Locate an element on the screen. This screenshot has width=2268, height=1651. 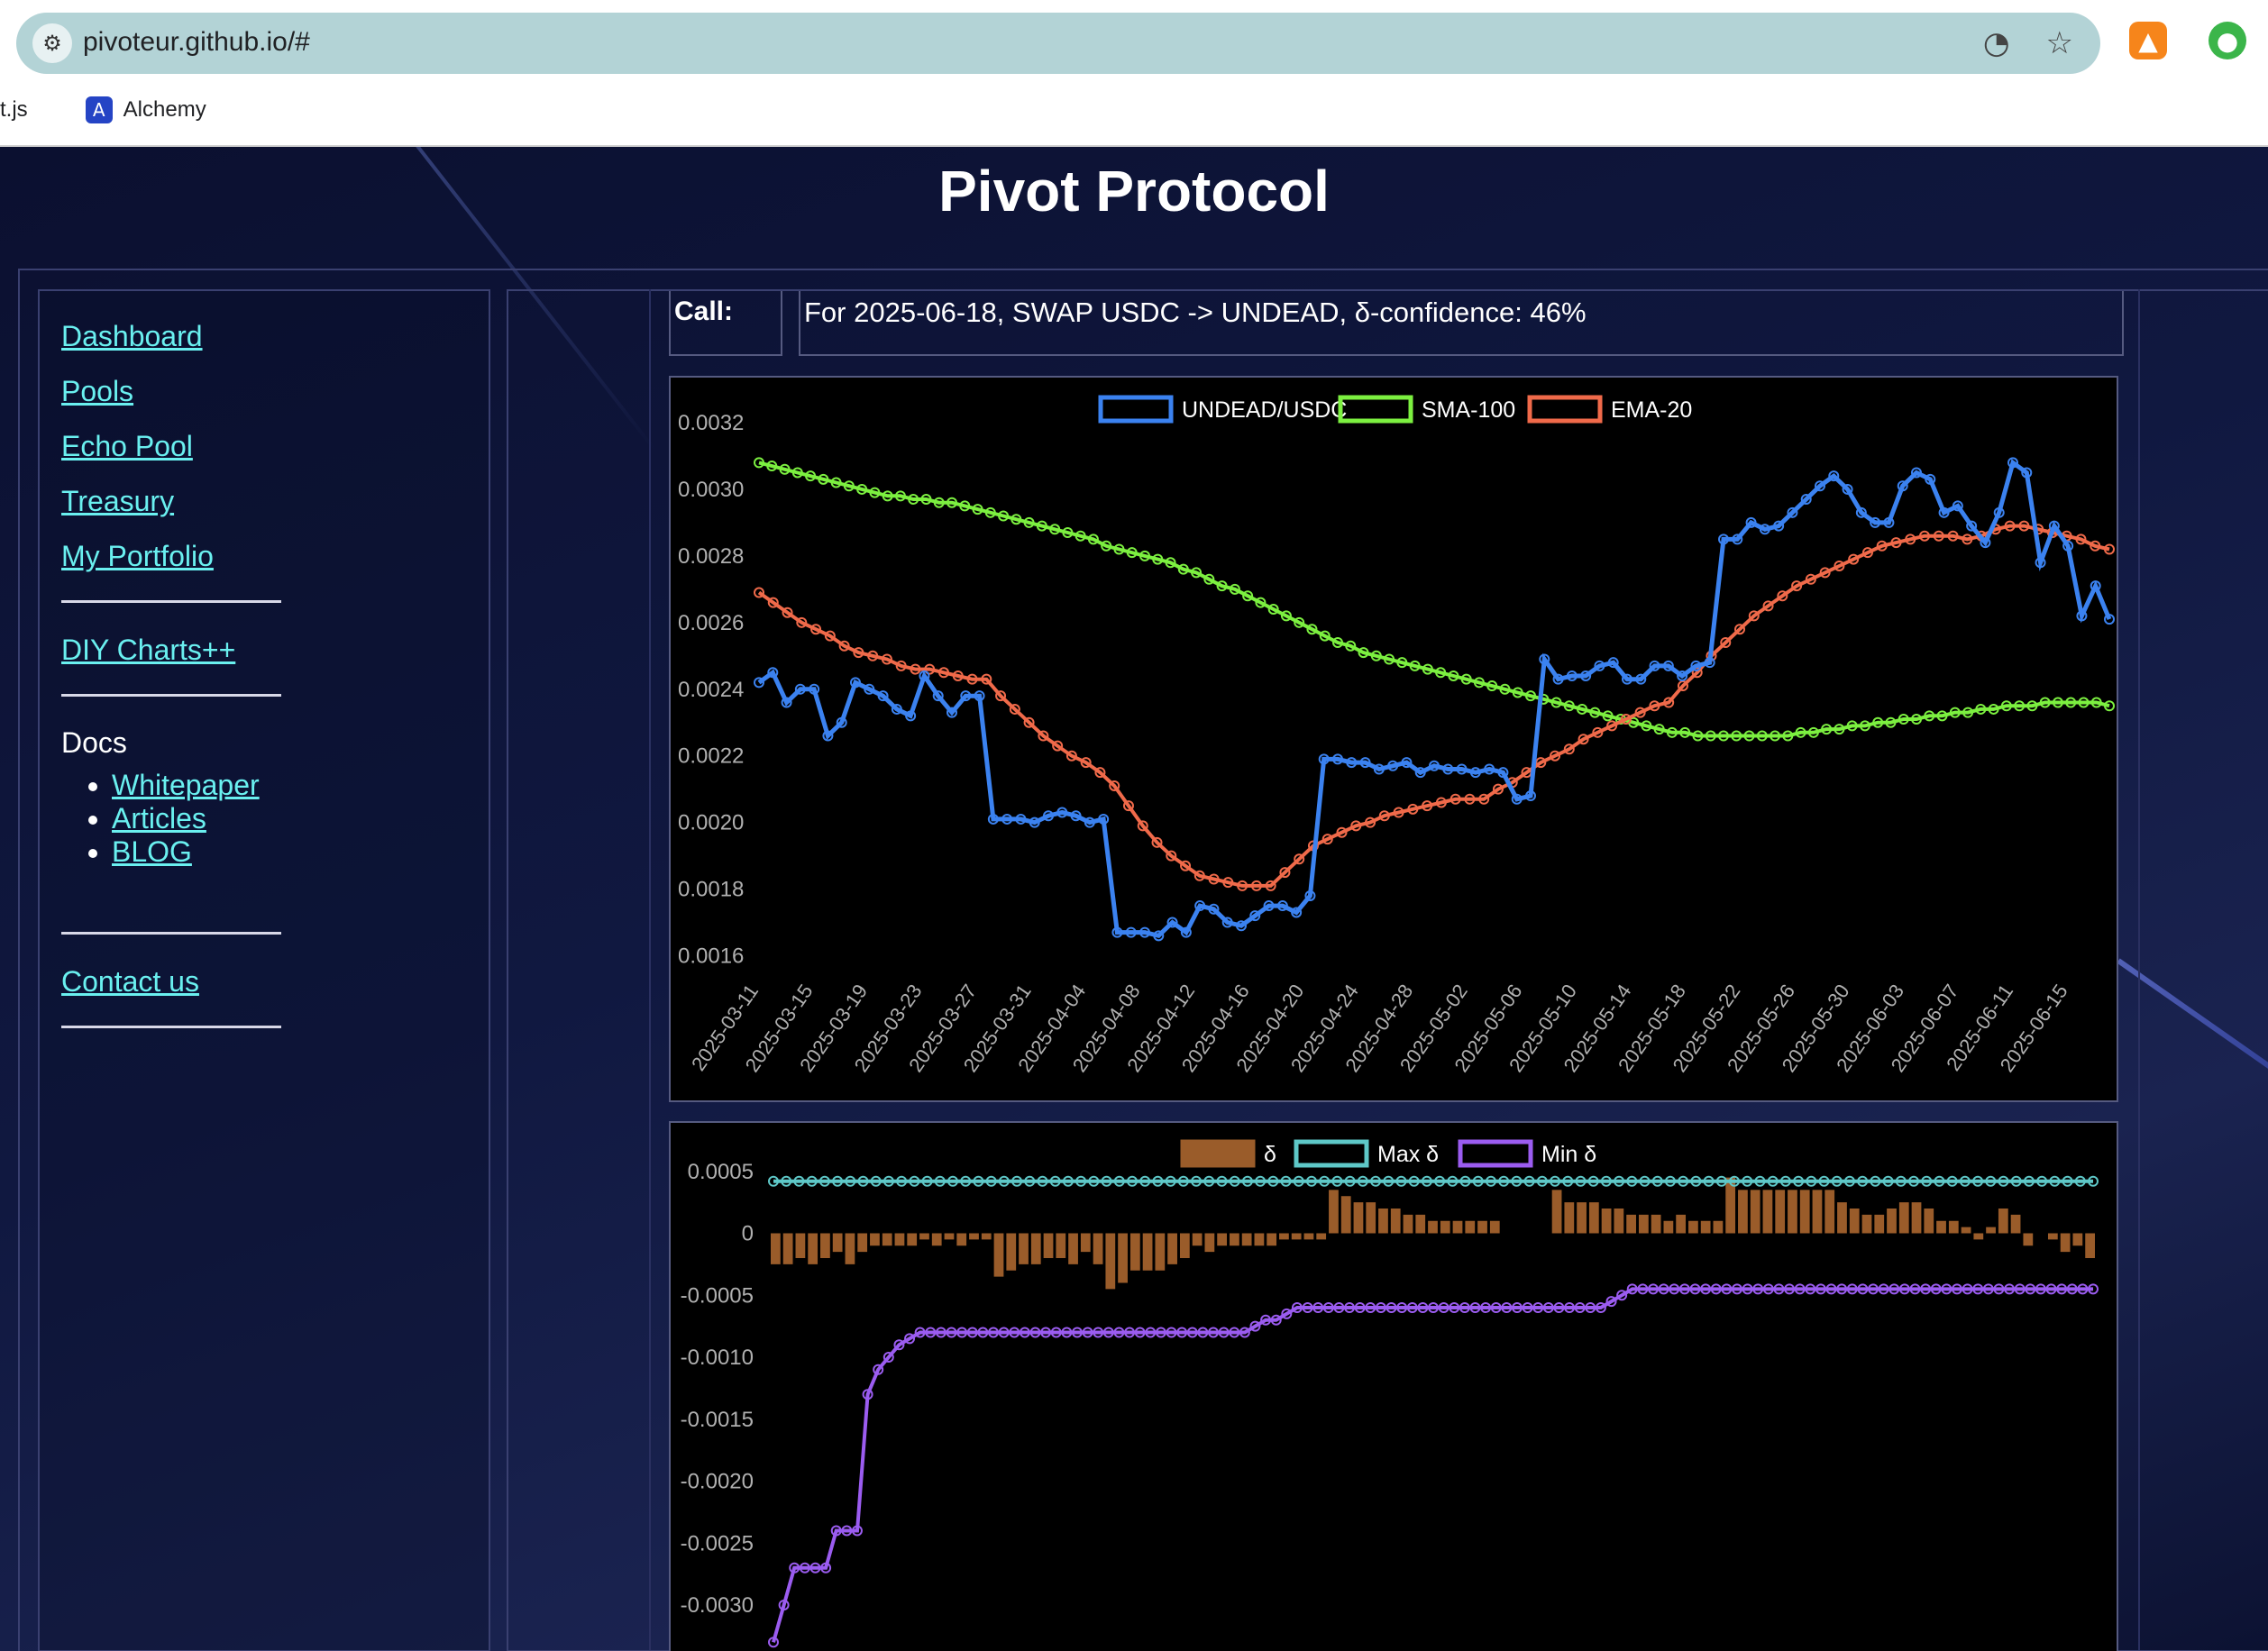
docs-list: Whitepaper Articles BLOG is located at coordinates (171, 819).